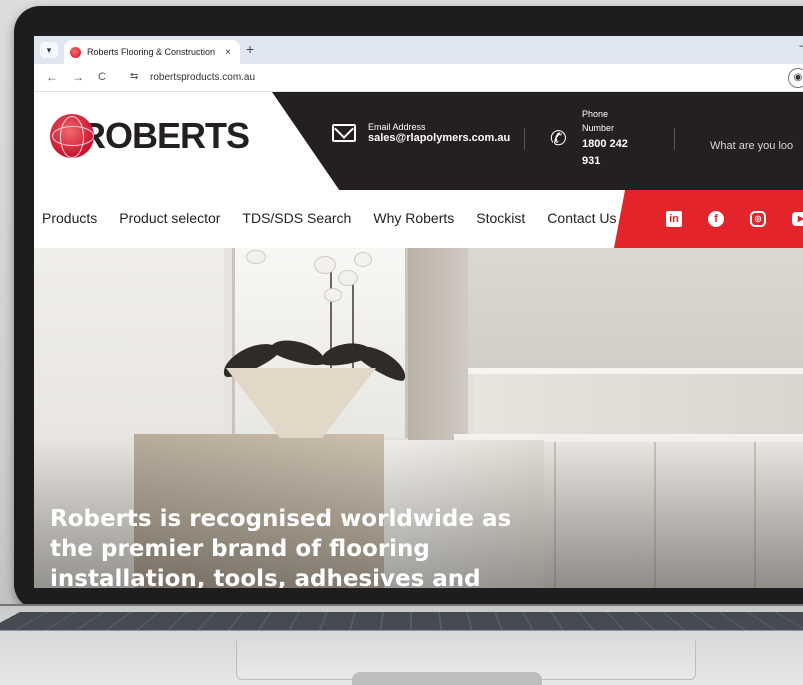 Image resolution: width=803 pixels, height=685 pixels. I want to click on phone-value-2: 931, so click(605, 161).